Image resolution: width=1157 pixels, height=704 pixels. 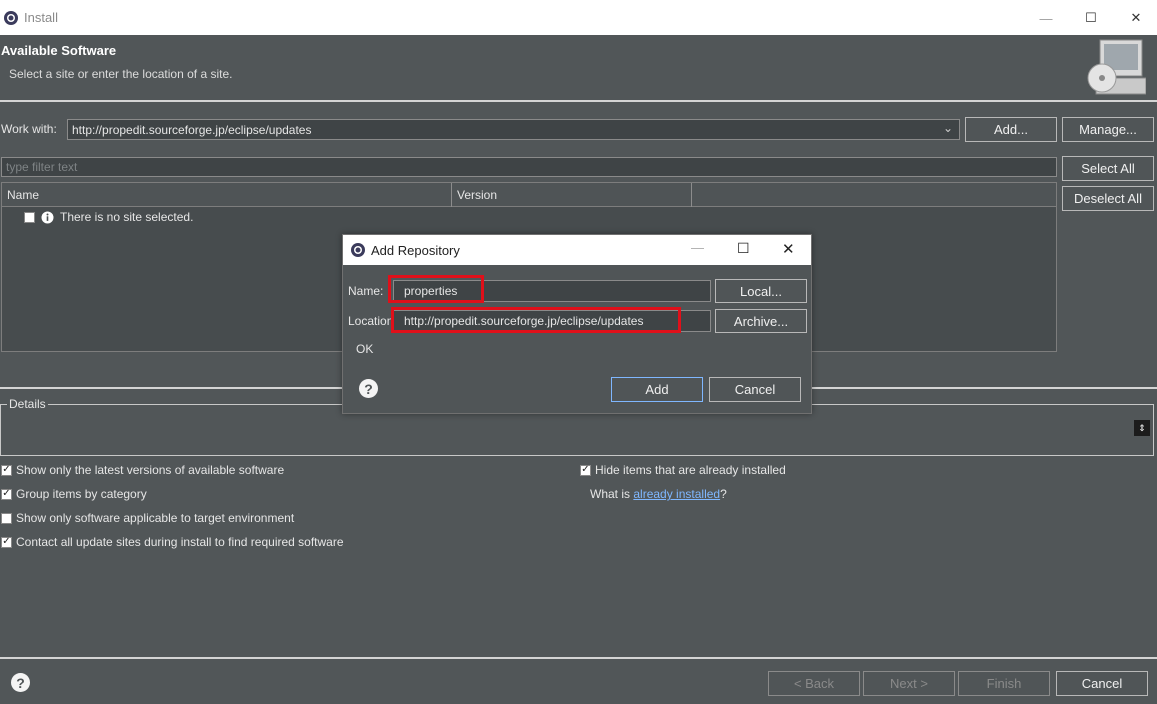 I want to click on checkbox-unchecked, so click(x=6, y=518).